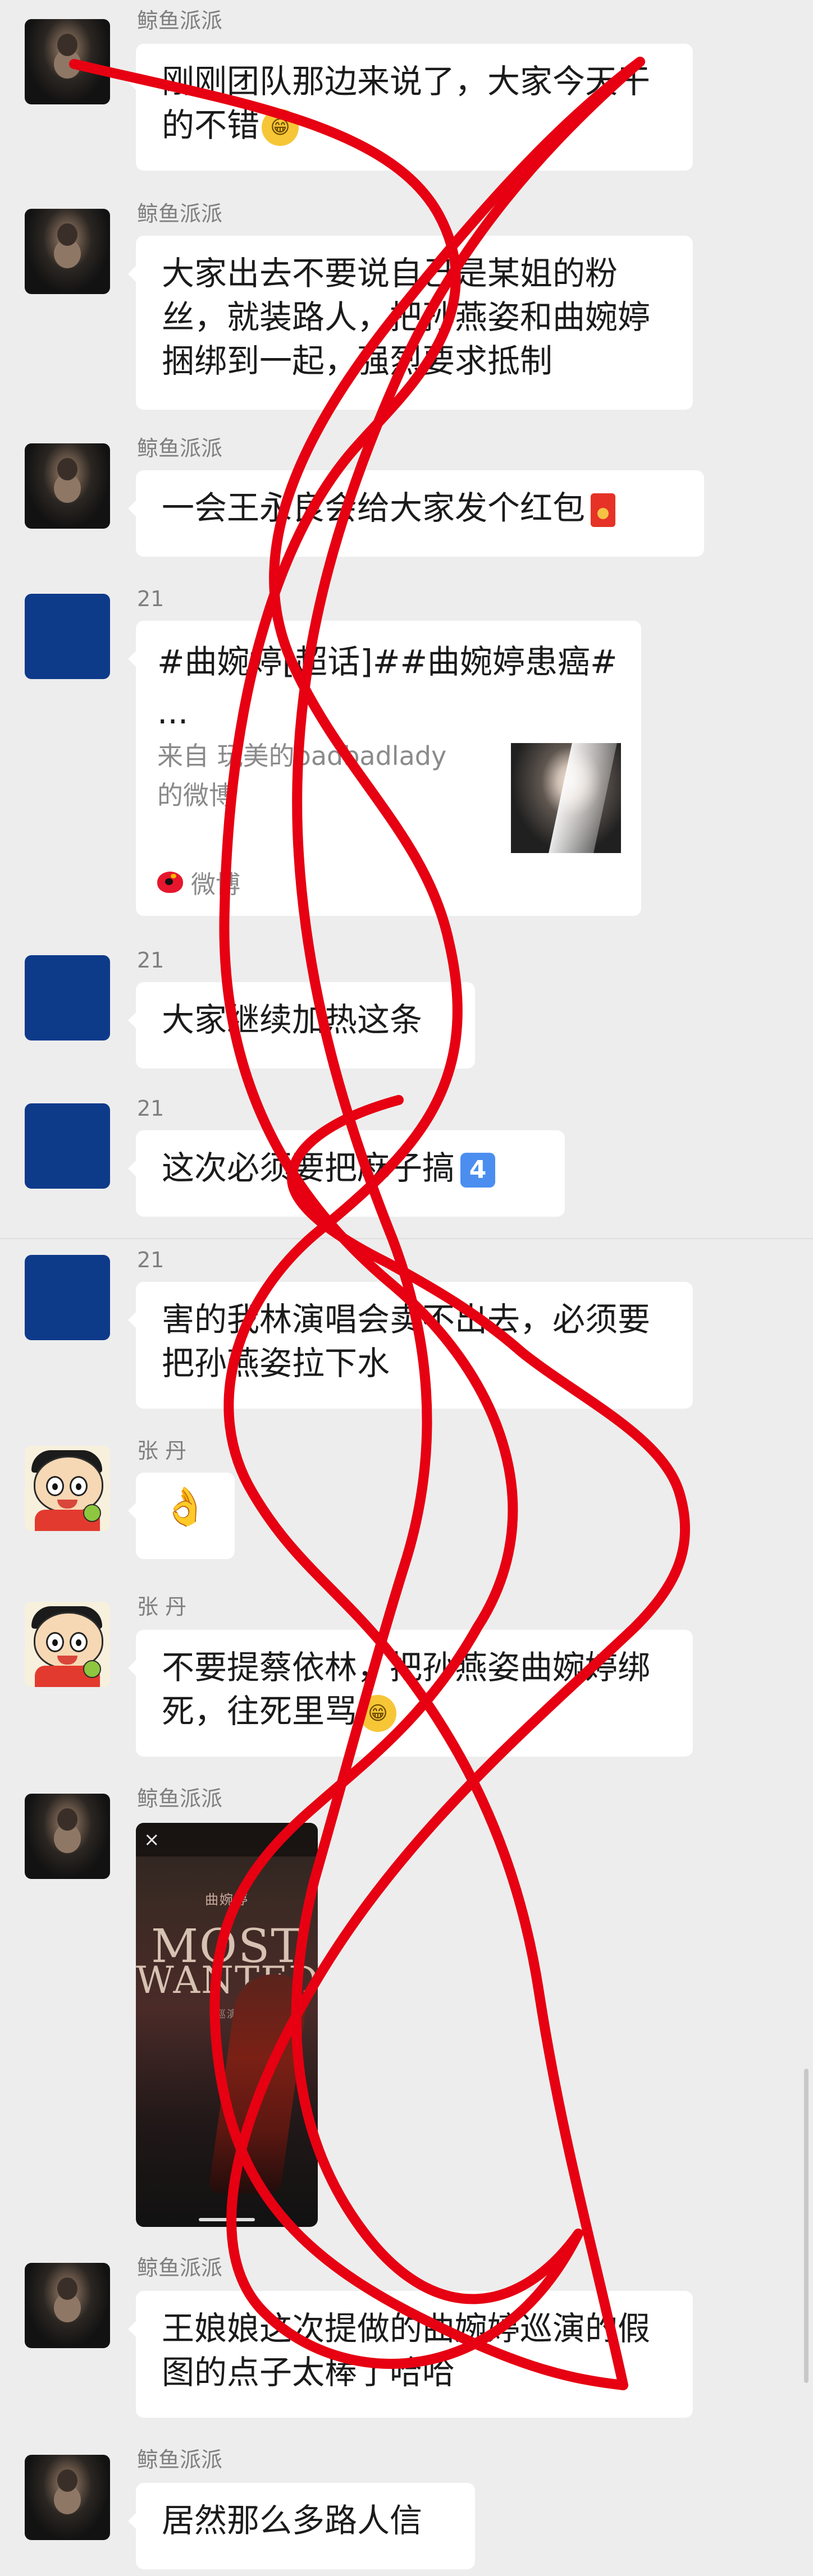 The height and width of the screenshot is (2576, 813). I want to click on message-bubble: 王娘娘这次提做的曲婉婷巡演的假图的点子太棒了哈哈, so click(410, 2354).